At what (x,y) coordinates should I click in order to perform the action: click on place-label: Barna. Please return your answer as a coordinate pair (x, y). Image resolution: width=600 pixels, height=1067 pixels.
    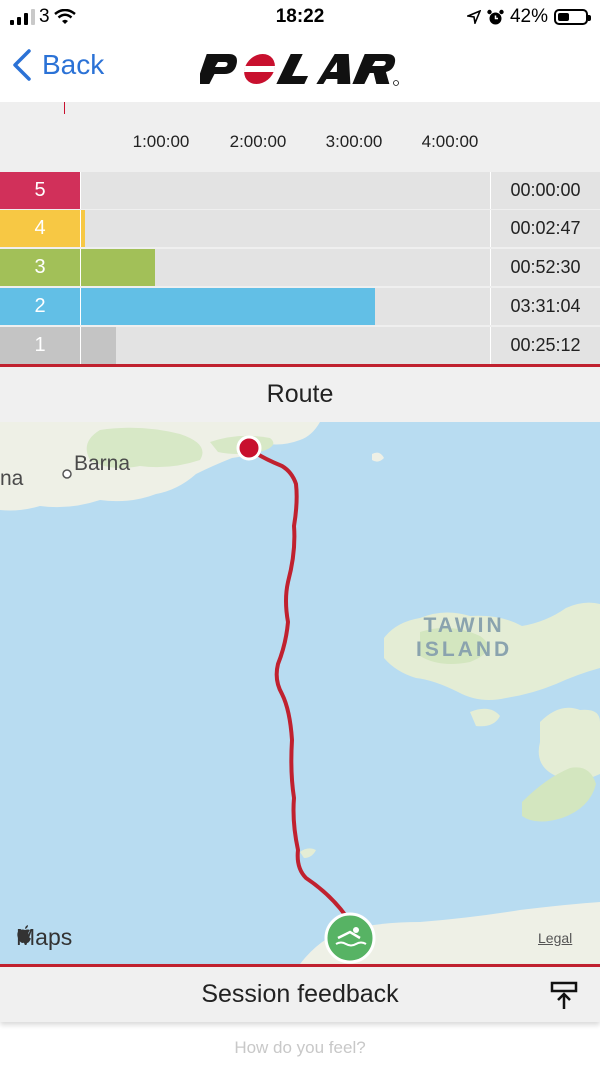
    Looking at the image, I should click on (102, 463).